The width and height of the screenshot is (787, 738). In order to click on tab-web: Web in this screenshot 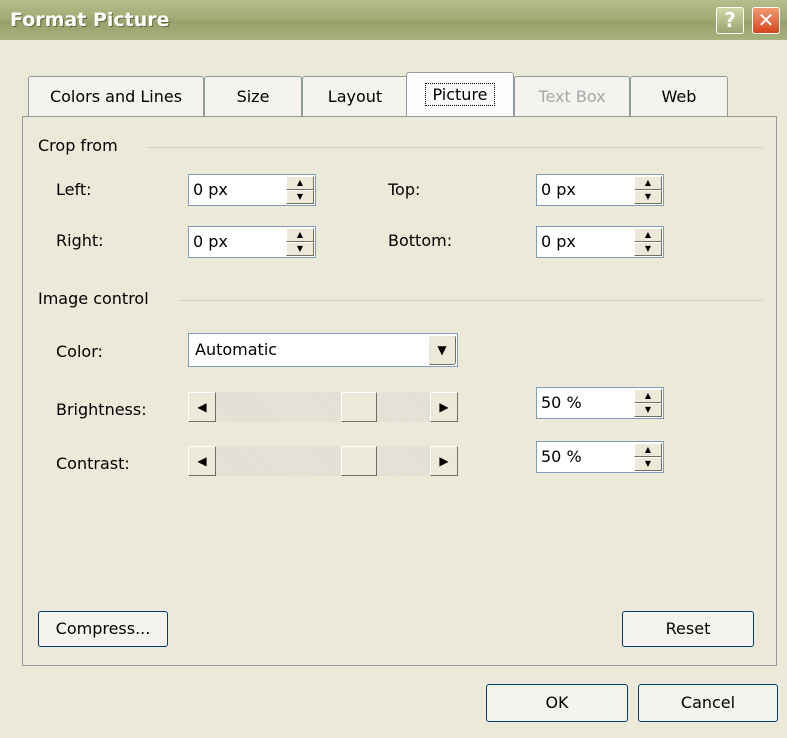, I will do `click(679, 96)`.